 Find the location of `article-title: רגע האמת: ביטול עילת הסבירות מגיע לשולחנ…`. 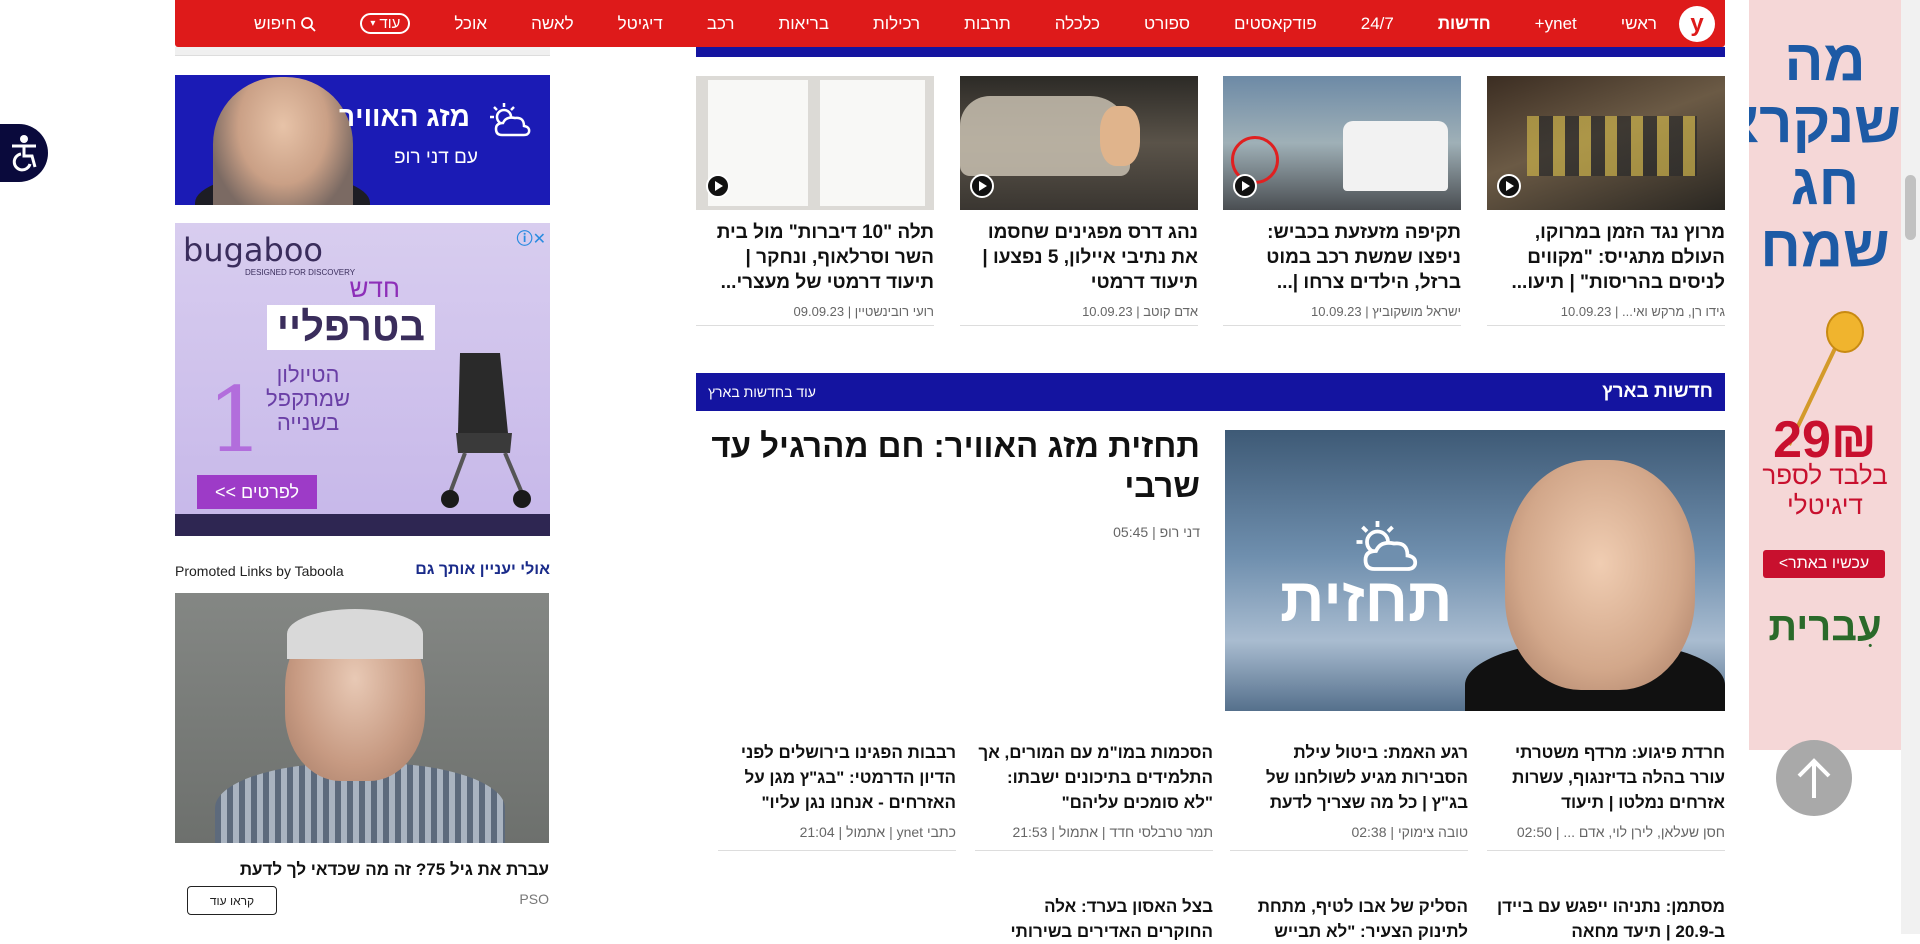

article-title: רגע האמת: ביטול עילת הסבירות מגיע לשולחנ… is located at coordinates (1349, 779).